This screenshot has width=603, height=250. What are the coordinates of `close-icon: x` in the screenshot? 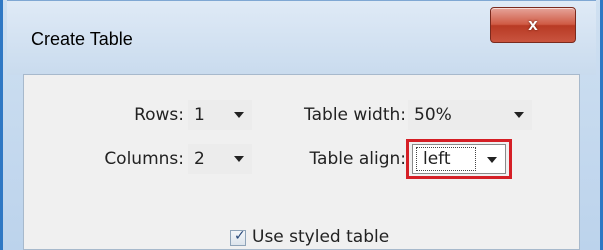 It's located at (533, 24).